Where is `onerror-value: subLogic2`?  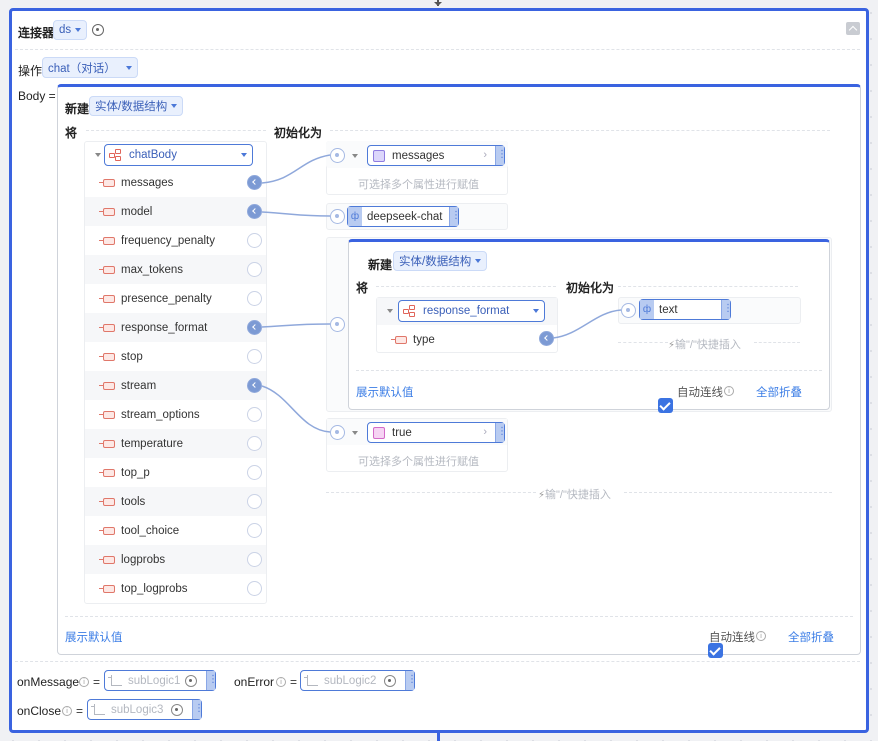 onerror-value: subLogic2 is located at coordinates (350, 680).